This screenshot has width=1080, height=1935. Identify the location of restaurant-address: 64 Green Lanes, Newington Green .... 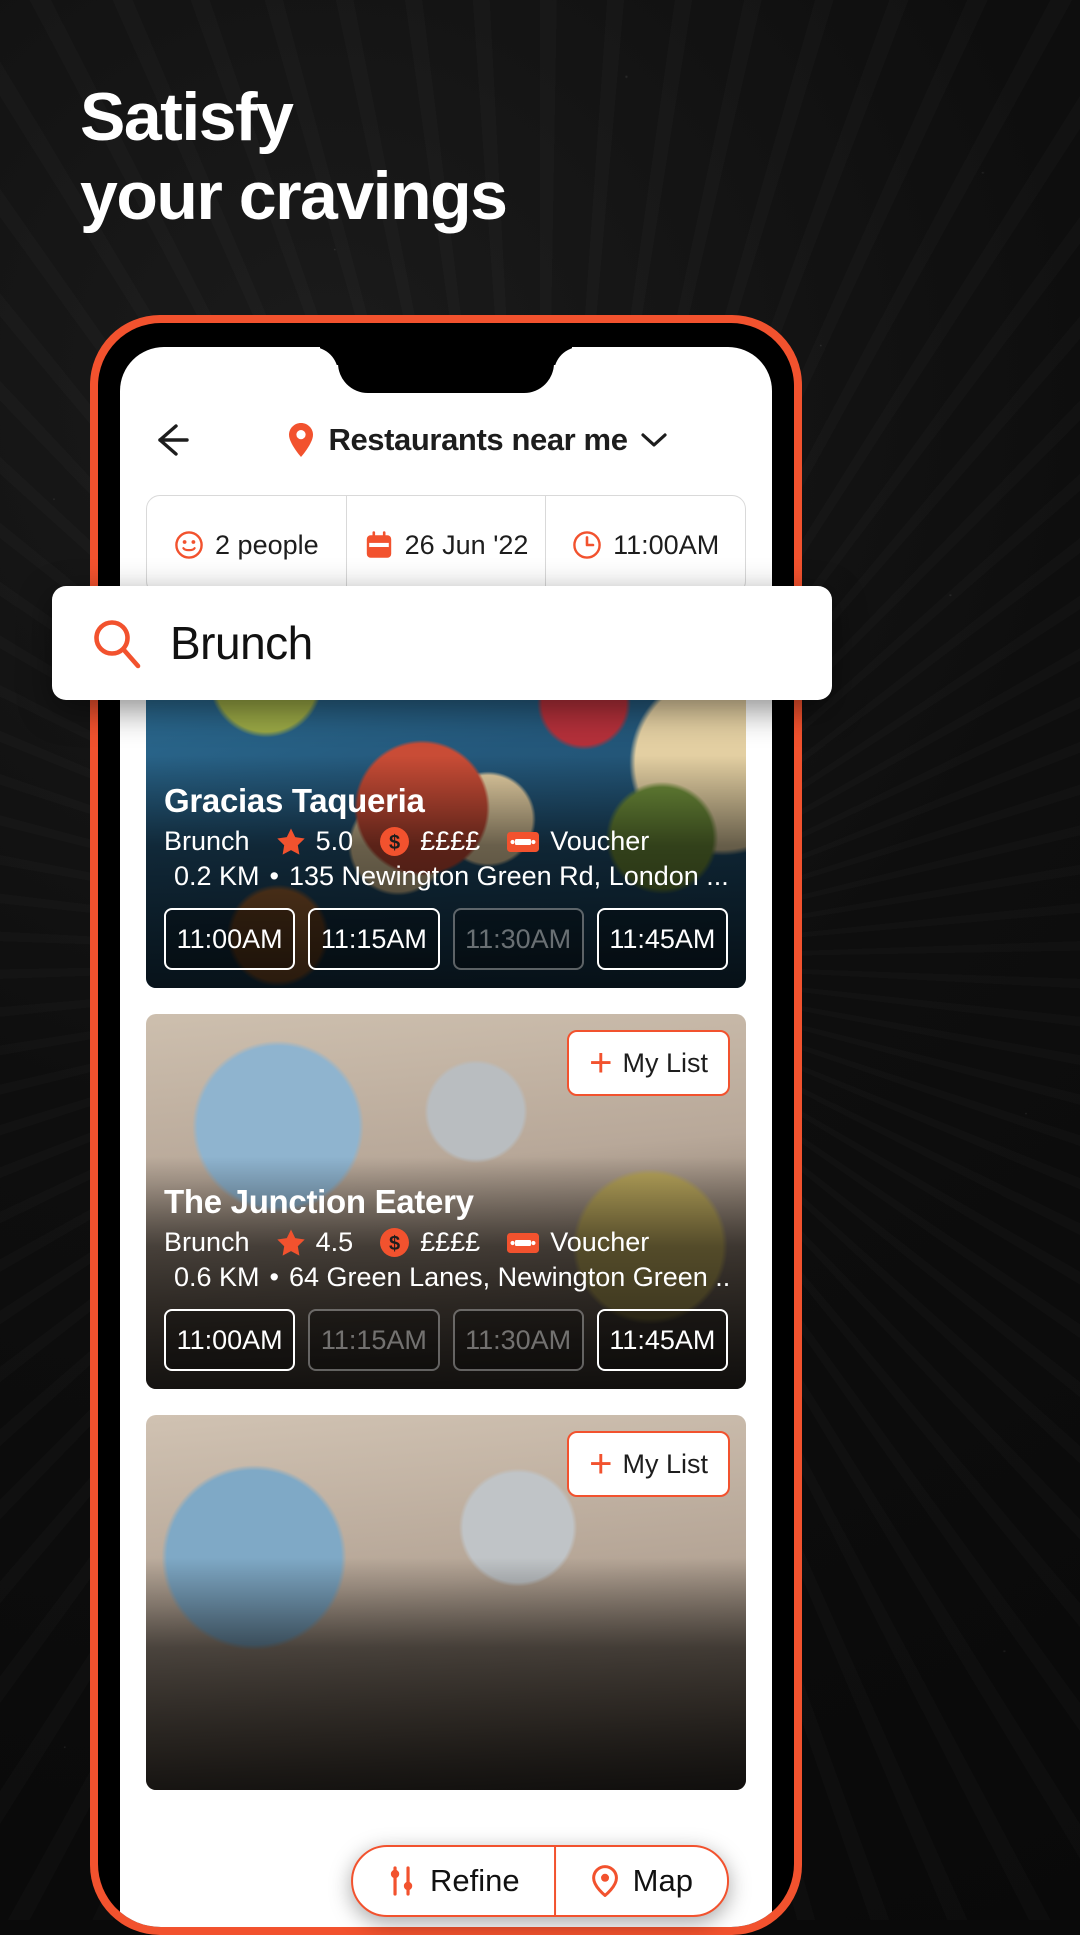
(508, 1277).